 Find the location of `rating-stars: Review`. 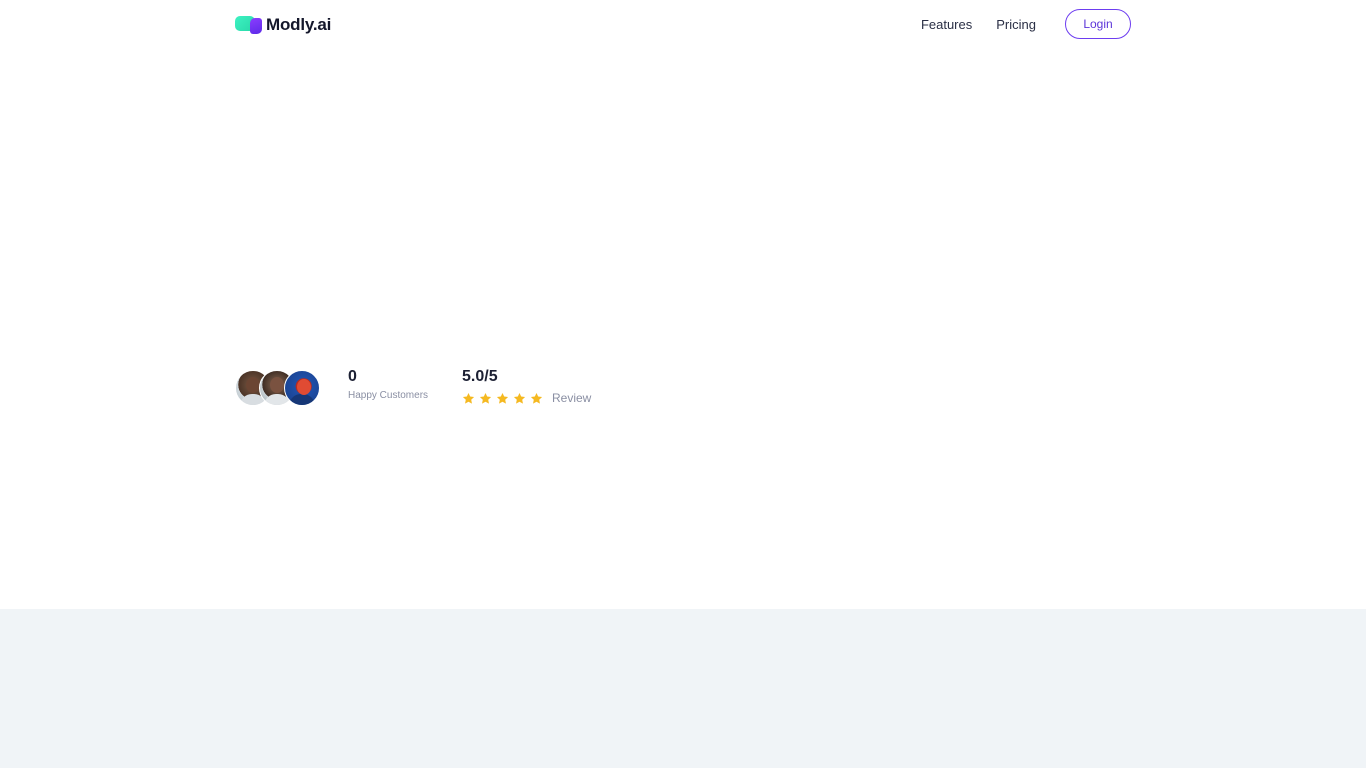

rating-stars: Review is located at coordinates (526, 398).